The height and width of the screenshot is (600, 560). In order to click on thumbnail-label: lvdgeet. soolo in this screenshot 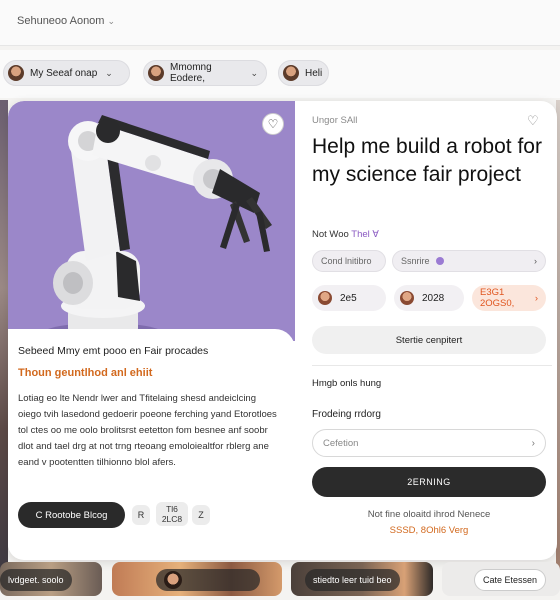, I will do `click(36, 580)`.